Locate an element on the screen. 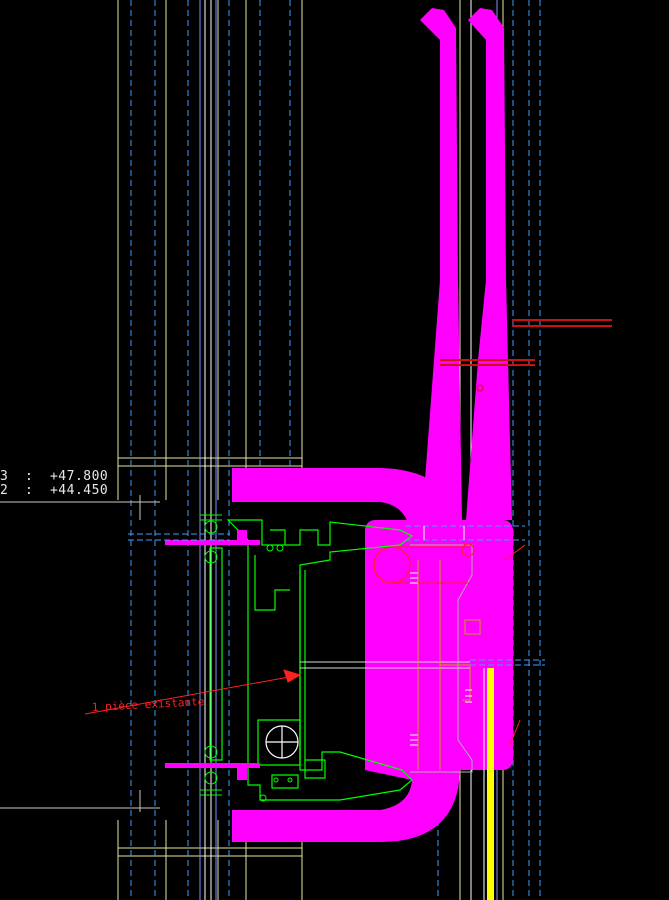 Image resolution: width=669 pixels, height=900 pixels. level-label-3: 3 : +47.800 is located at coordinates (54, 476).